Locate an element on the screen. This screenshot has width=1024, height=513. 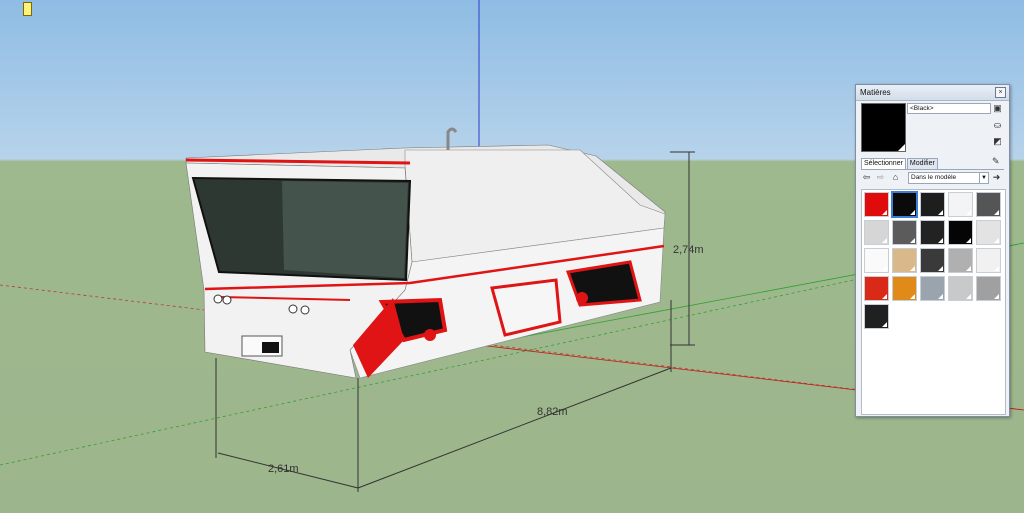
material-swatch-orange-glass is located at coordinates (904, 288).